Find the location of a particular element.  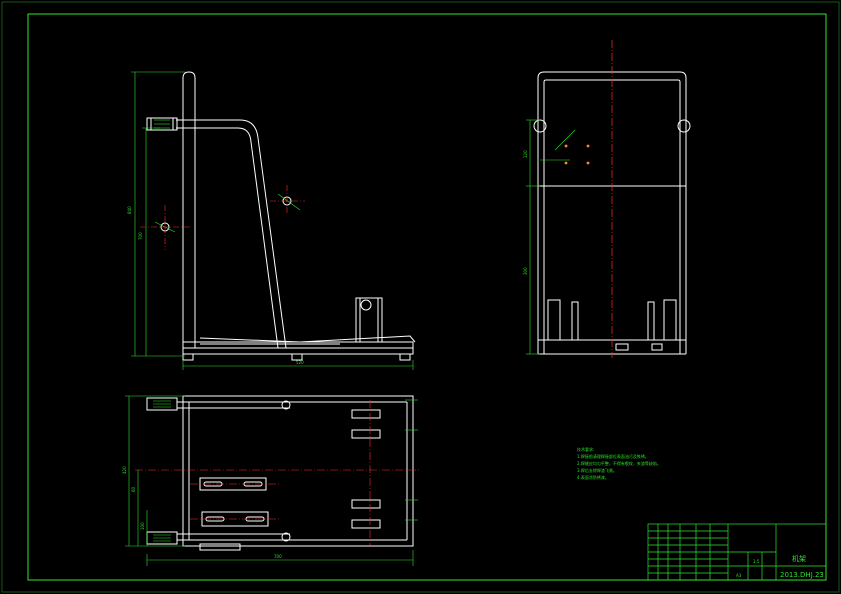

dim-side-lower: 300 is located at coordinates (525, 271).